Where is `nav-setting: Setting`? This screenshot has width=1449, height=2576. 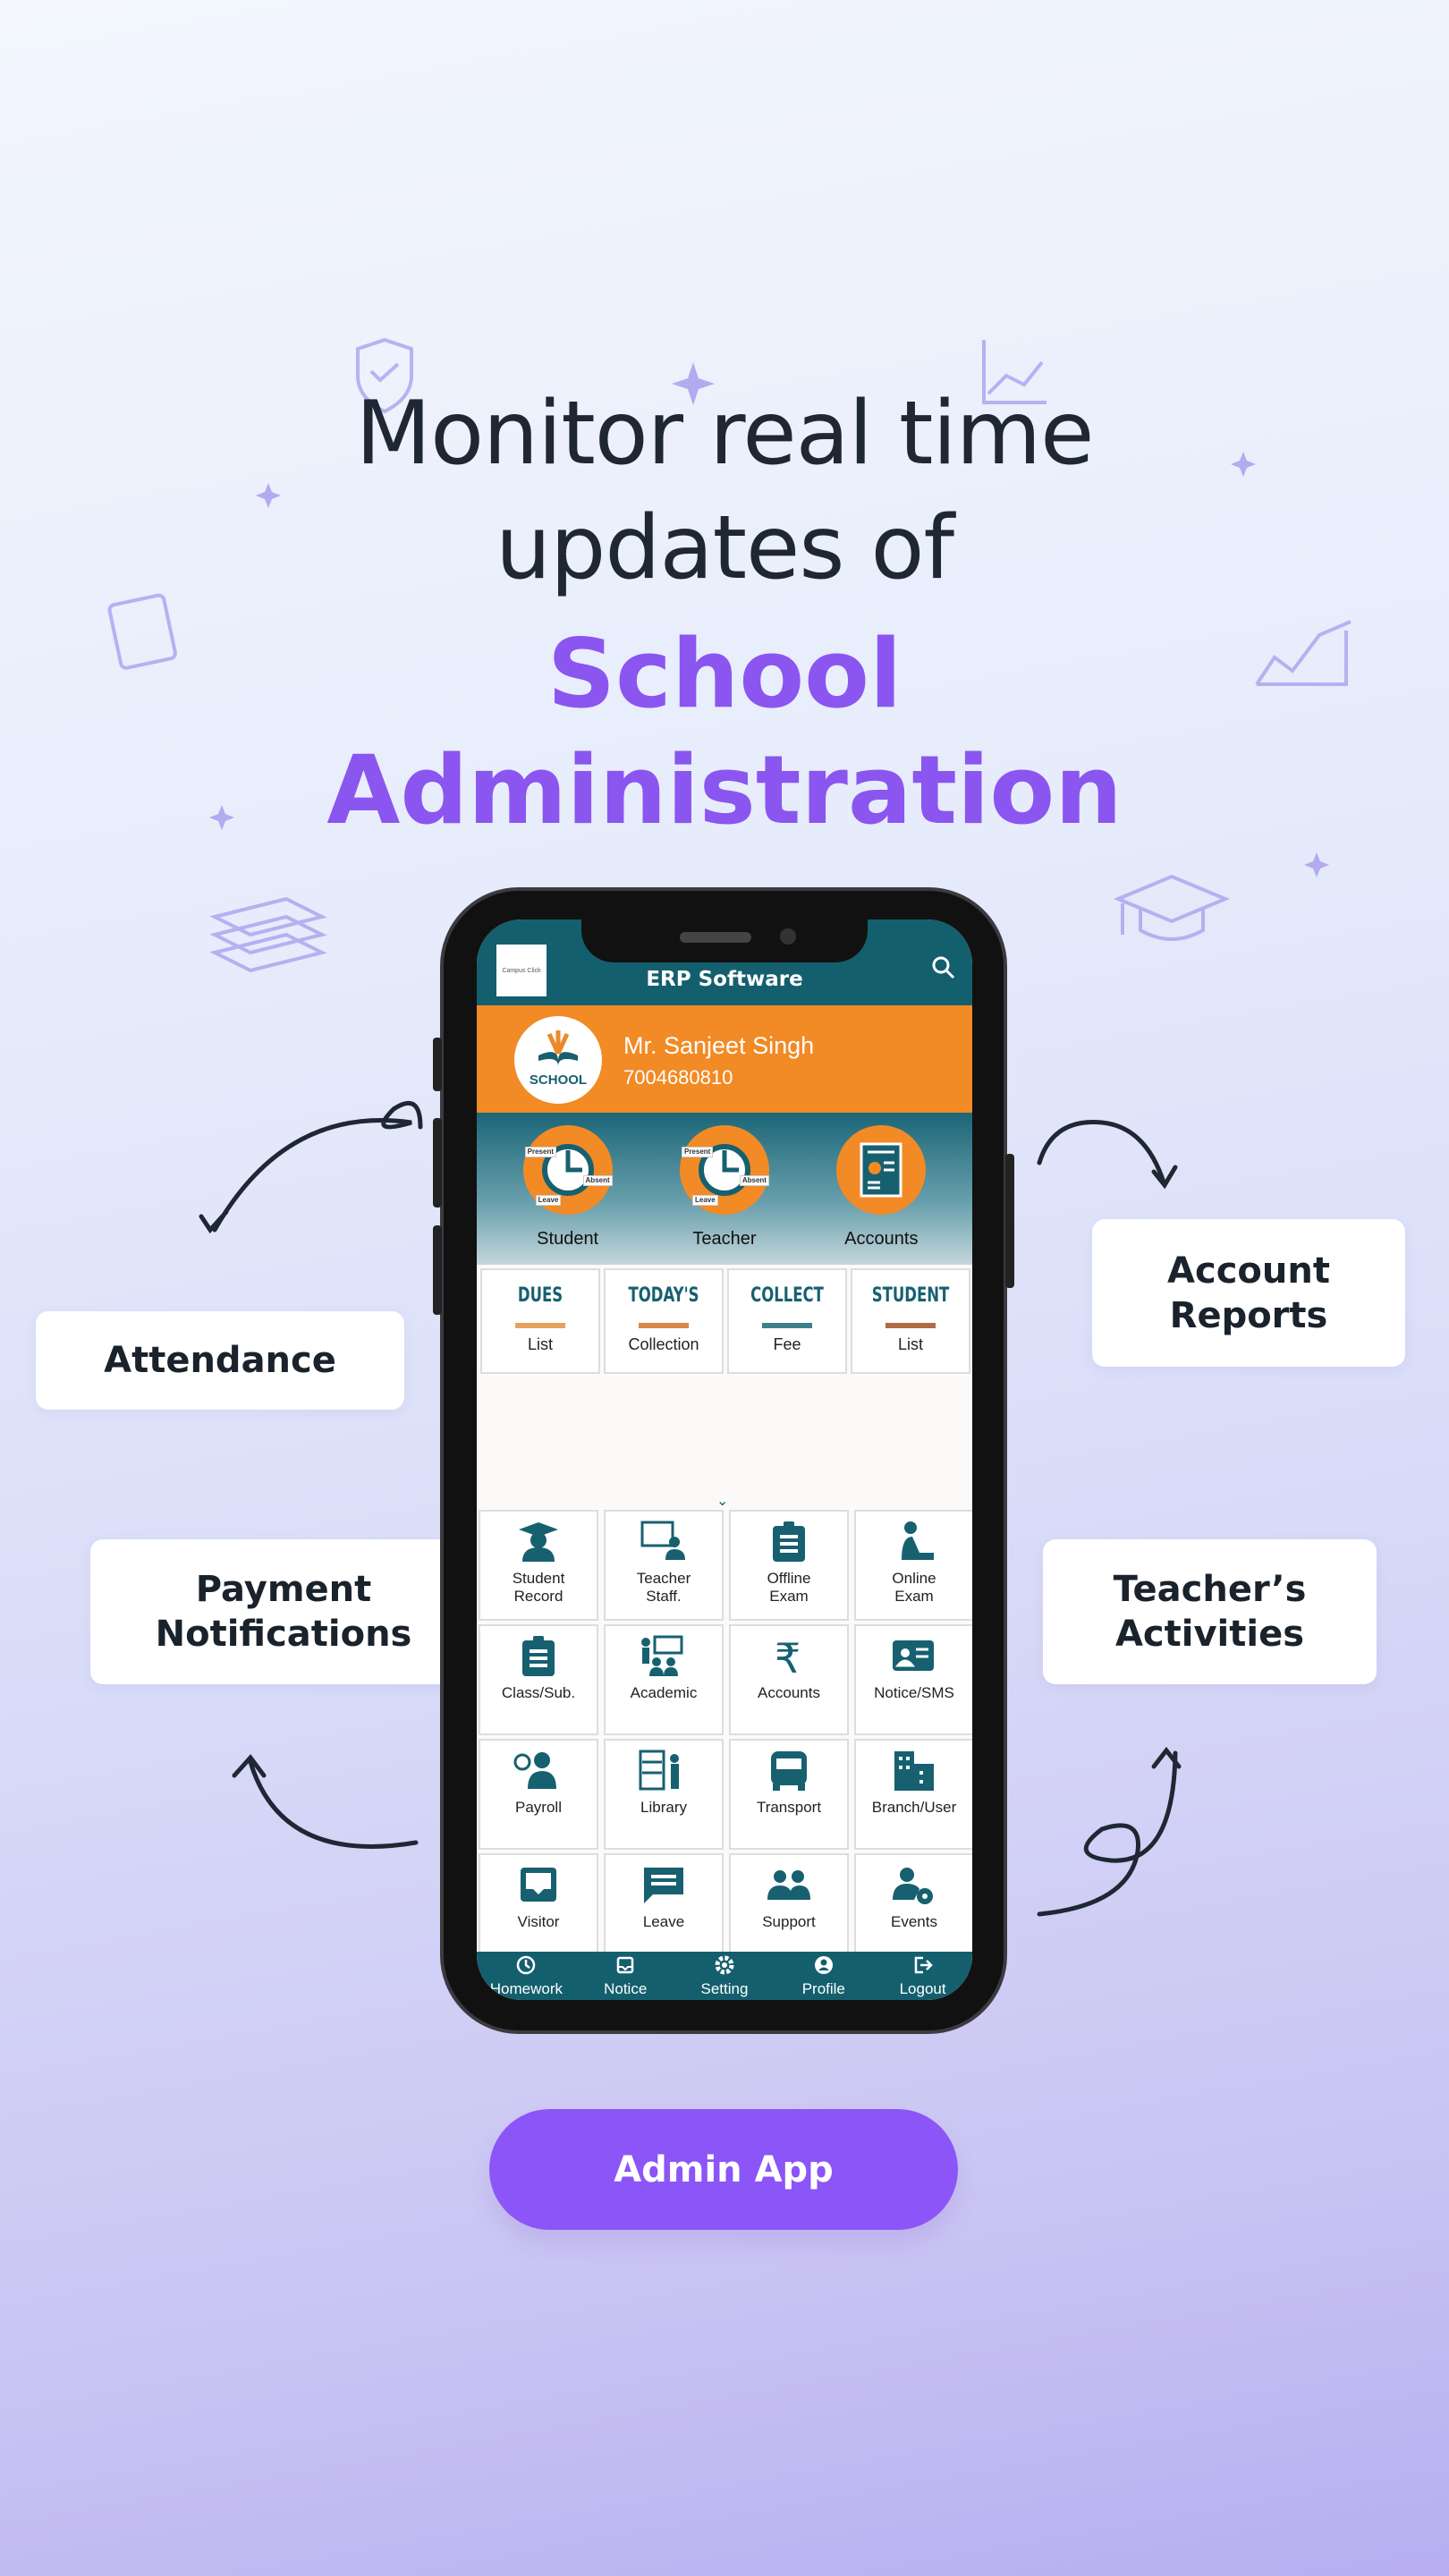
nav-setting: Setting is located at coordinates (724, 1976).